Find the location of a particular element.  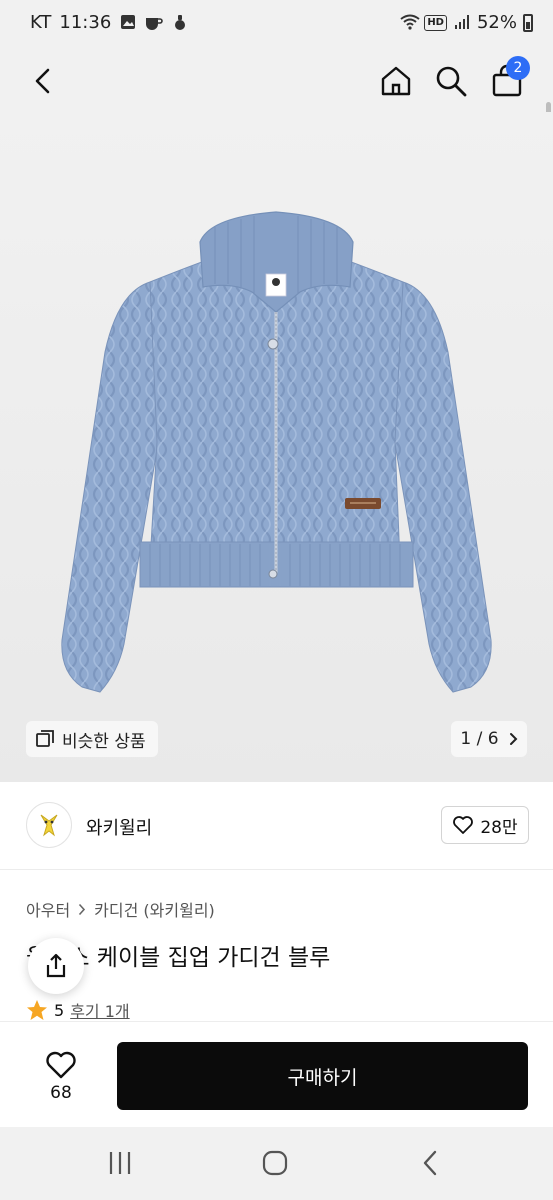

battery-icon is located at coordinates (528, 22).